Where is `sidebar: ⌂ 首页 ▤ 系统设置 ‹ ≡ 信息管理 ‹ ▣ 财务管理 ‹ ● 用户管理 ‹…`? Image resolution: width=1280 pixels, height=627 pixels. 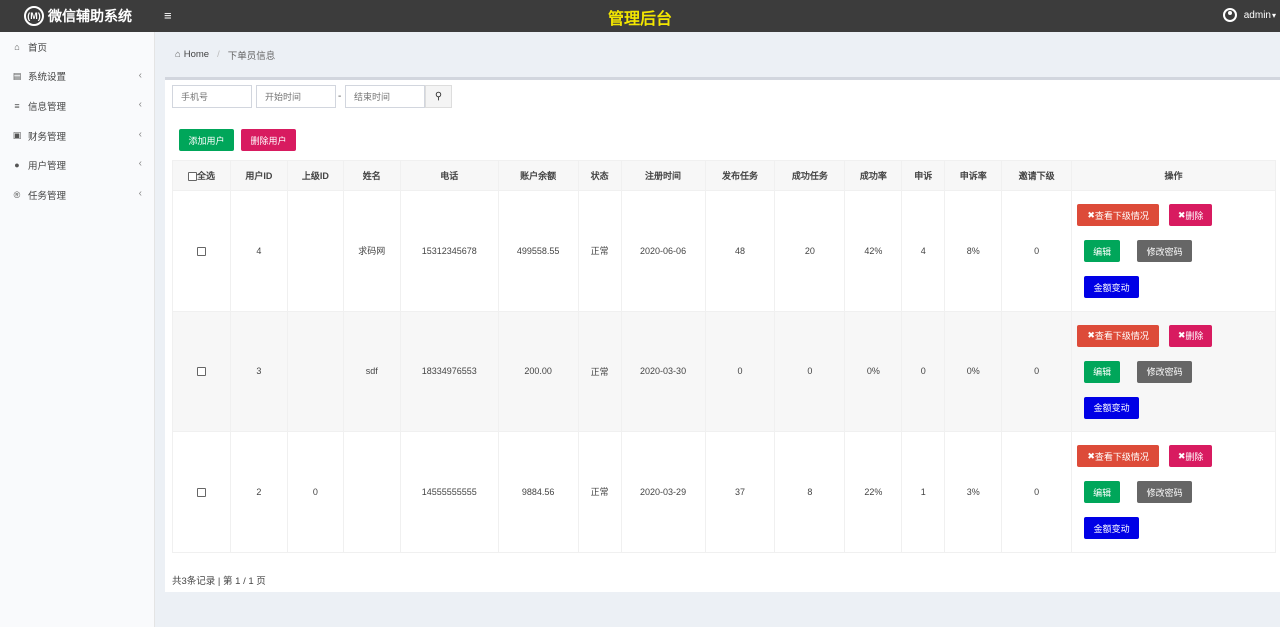 sidebar: ⌂ 首页 ▤ 系统设置 ‹ ≡ 信息管理 ‹ ▣ 财务管理 ‹ ● 用户管理 ‹… is located at coordinates (77, 329).